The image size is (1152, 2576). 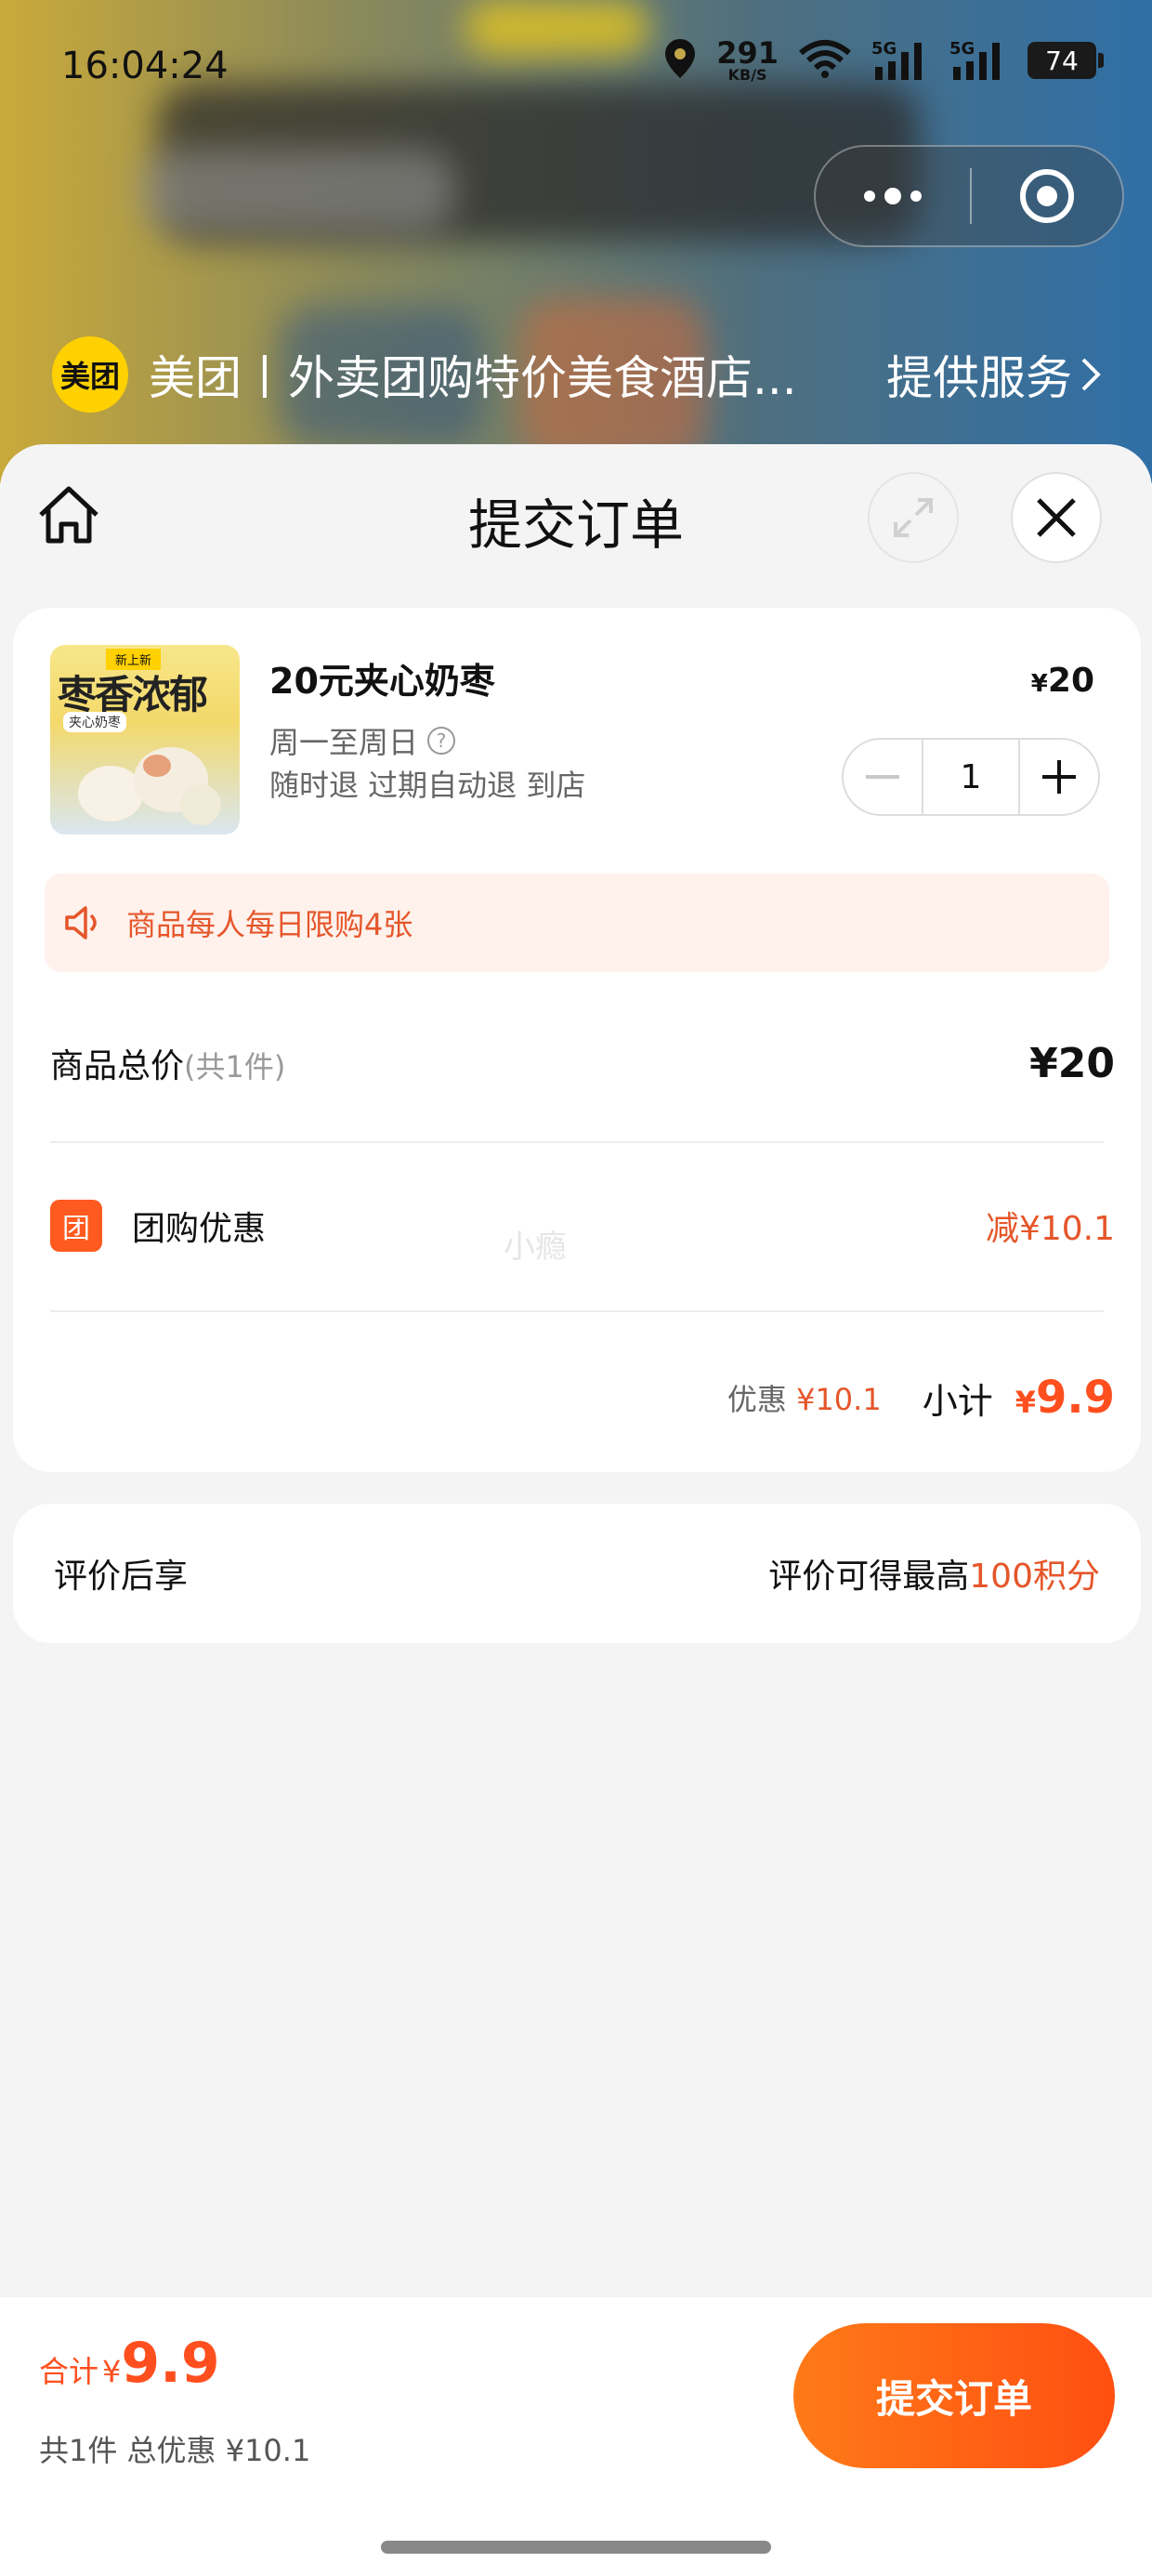 What do you see at coordinates (94, 722) in the screenshot?
I see `thumb-subtitle: 夹心奶枣` at bounding box center [94, 722].